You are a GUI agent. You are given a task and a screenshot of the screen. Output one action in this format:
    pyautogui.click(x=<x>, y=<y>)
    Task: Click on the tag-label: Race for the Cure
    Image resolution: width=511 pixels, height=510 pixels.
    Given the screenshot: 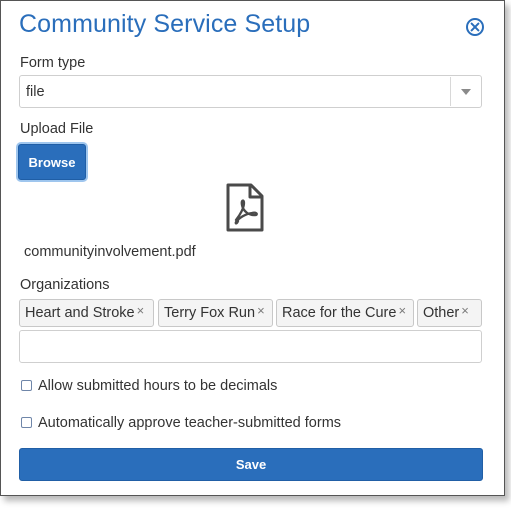 What is the action you would take?
    pyautogui.click(x=339, y=313)
    